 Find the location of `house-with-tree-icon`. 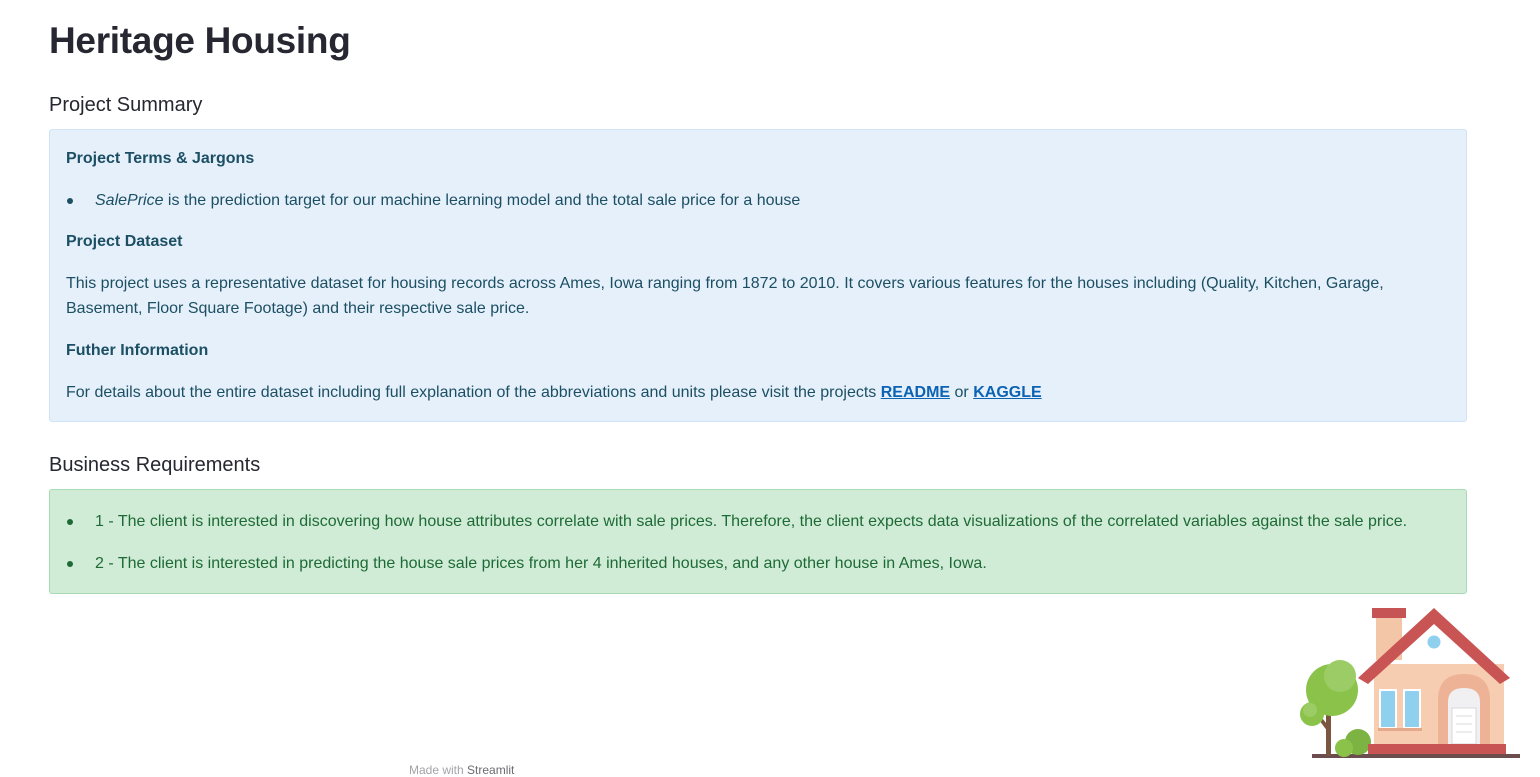

house-with-tree-icon is located at coordinates (1410, 683).